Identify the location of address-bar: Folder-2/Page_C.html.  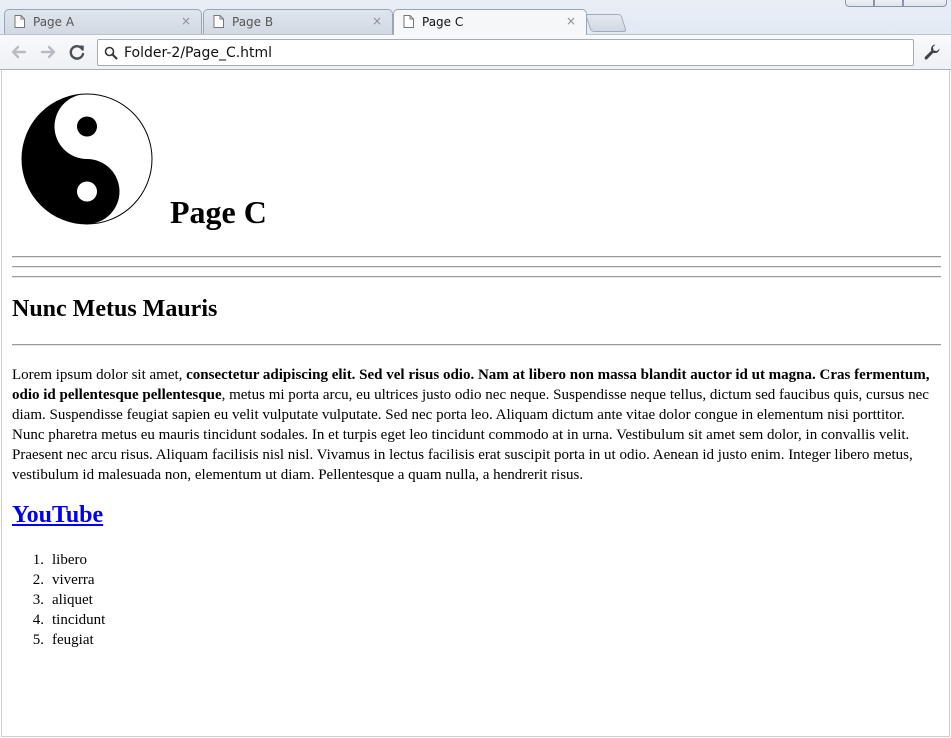
(505, 52).